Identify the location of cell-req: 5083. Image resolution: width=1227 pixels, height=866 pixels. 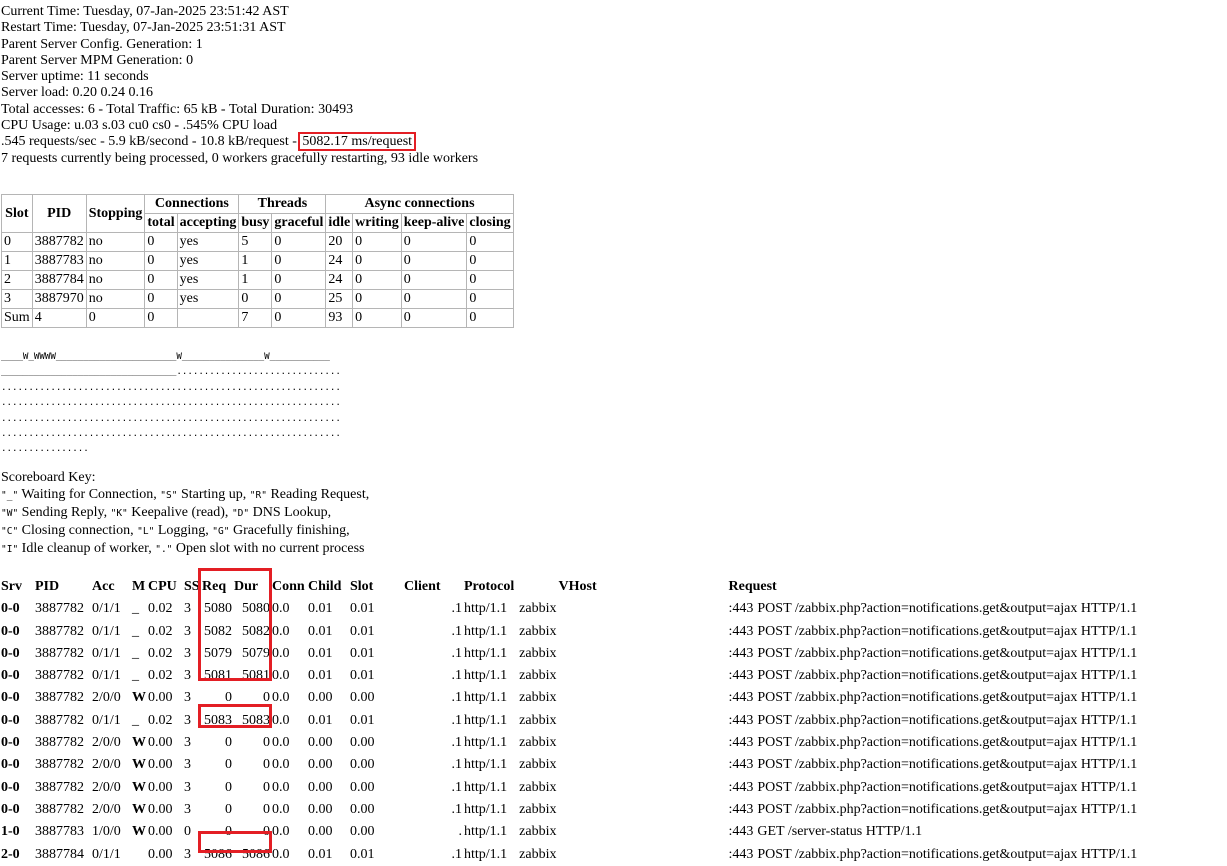
(218, 720).